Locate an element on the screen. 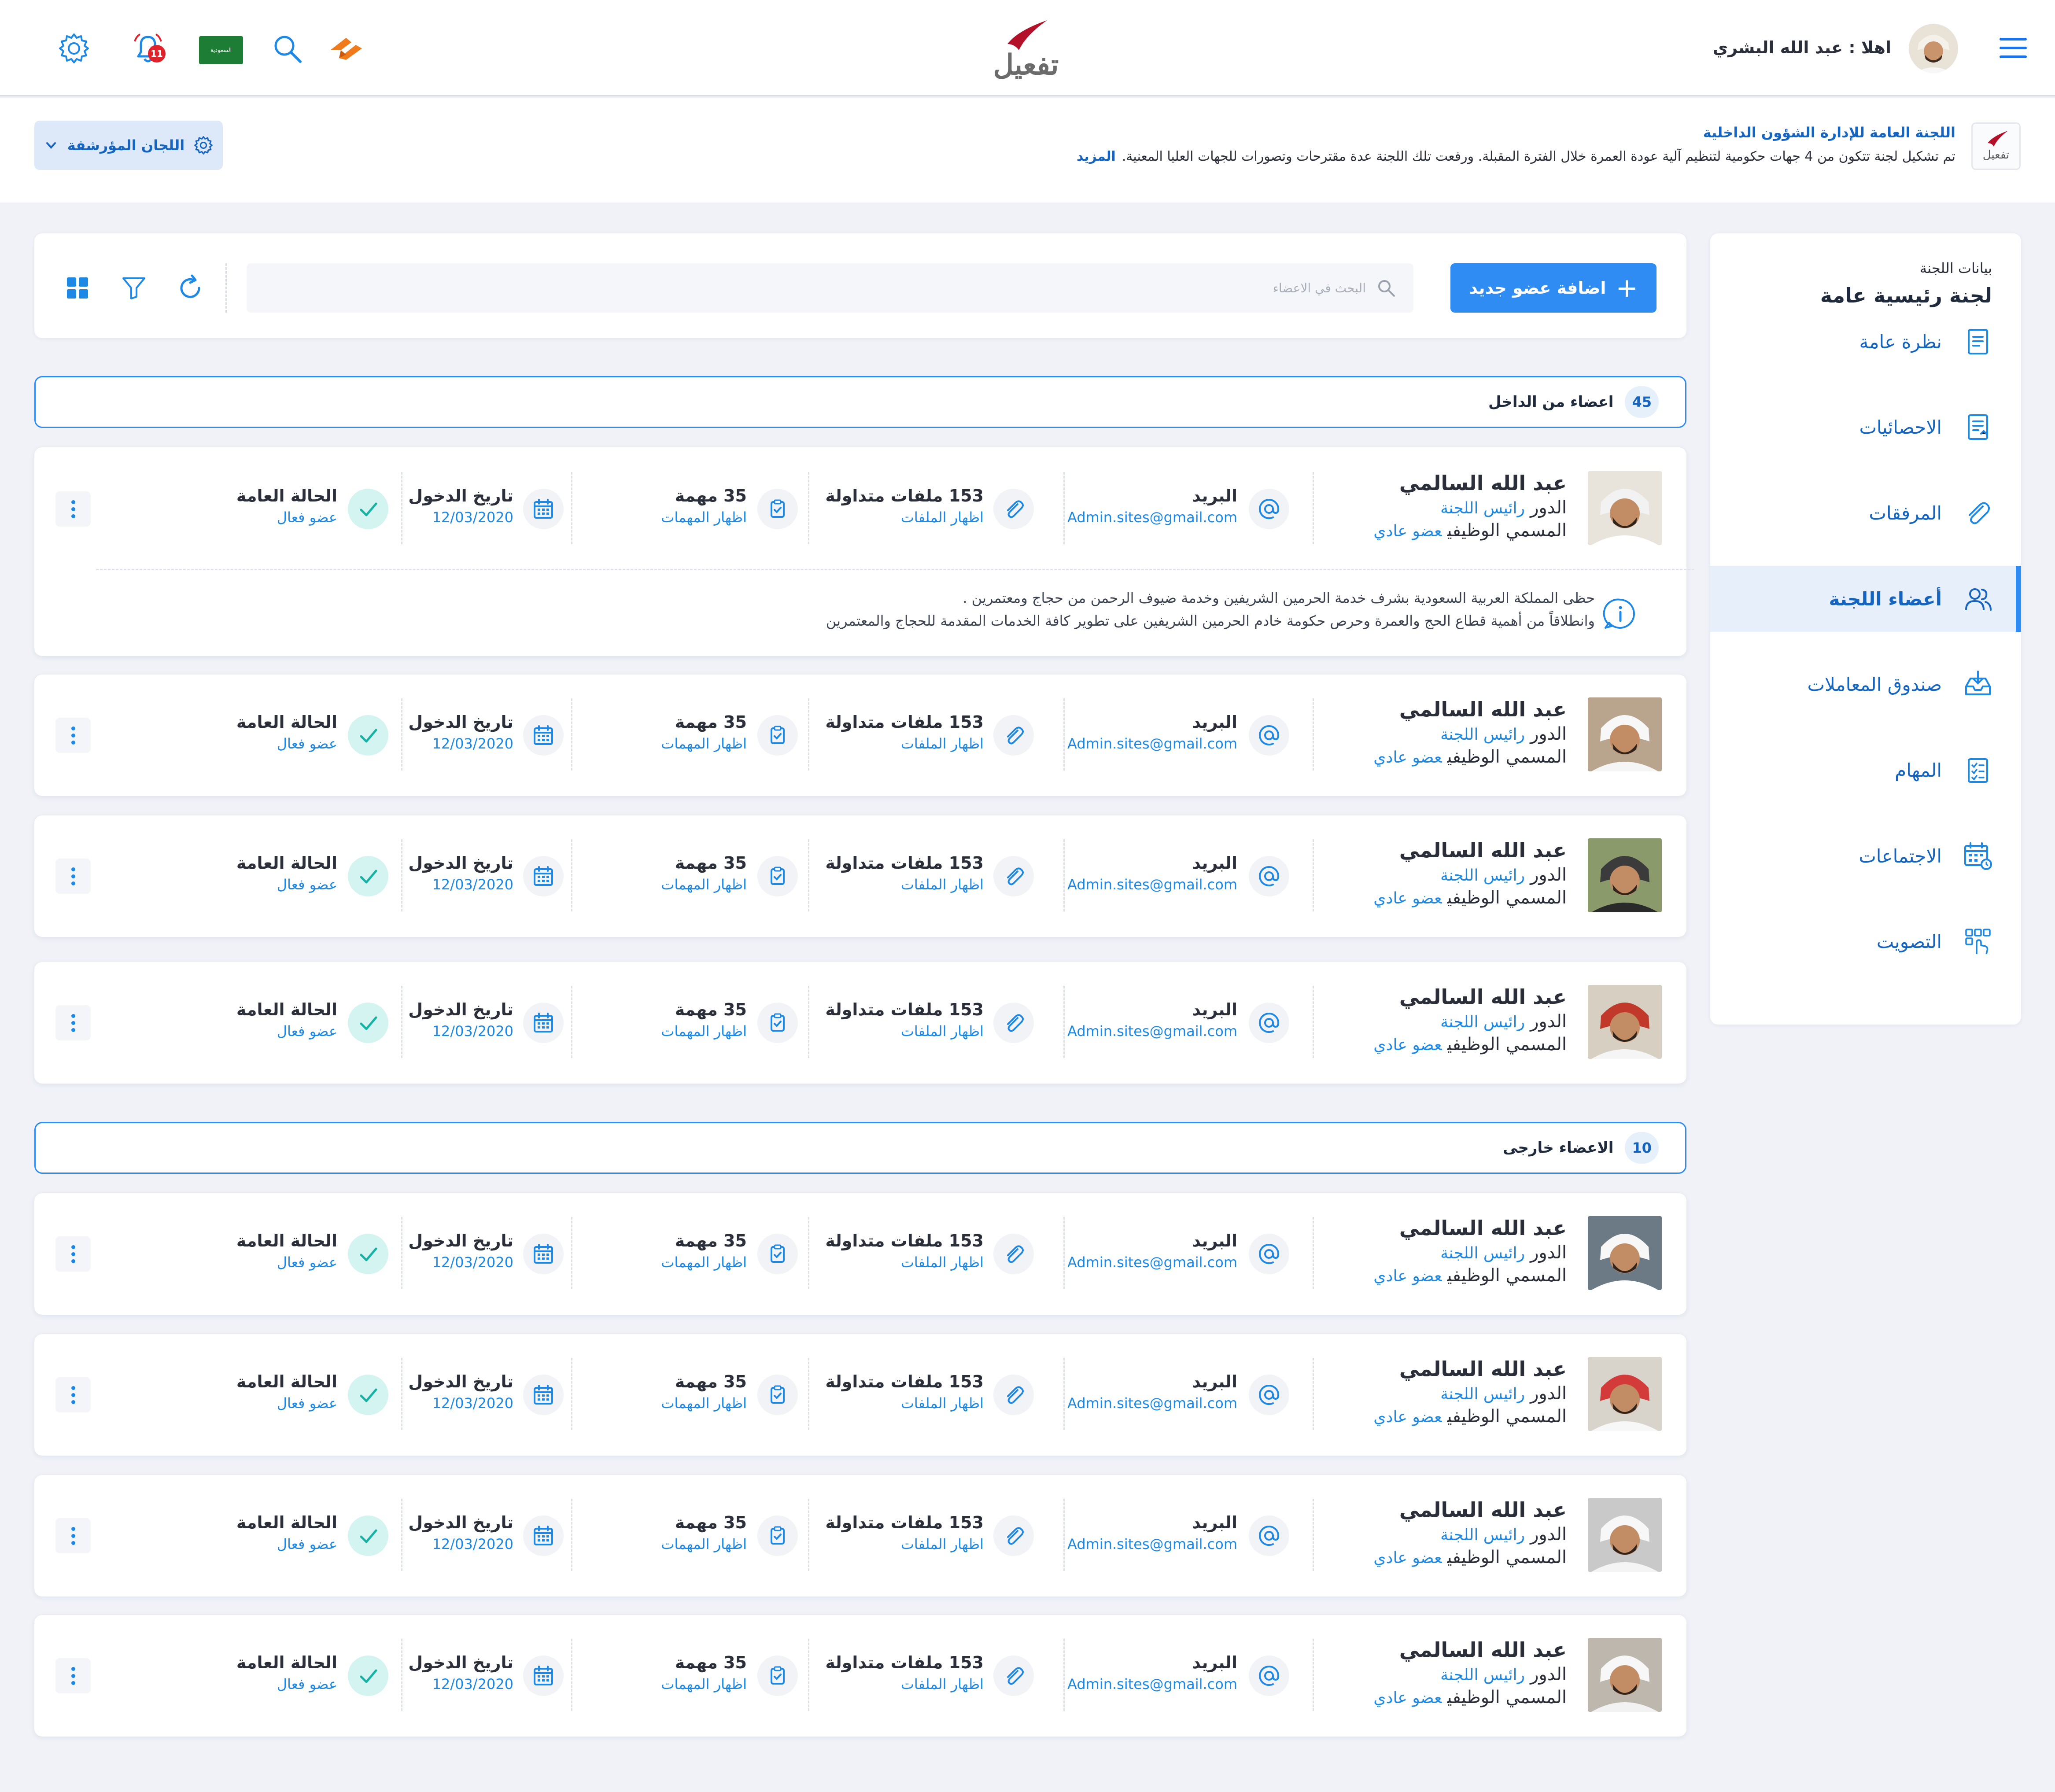  internal-count-badge: 45 is located at coordinates (1642, 402).